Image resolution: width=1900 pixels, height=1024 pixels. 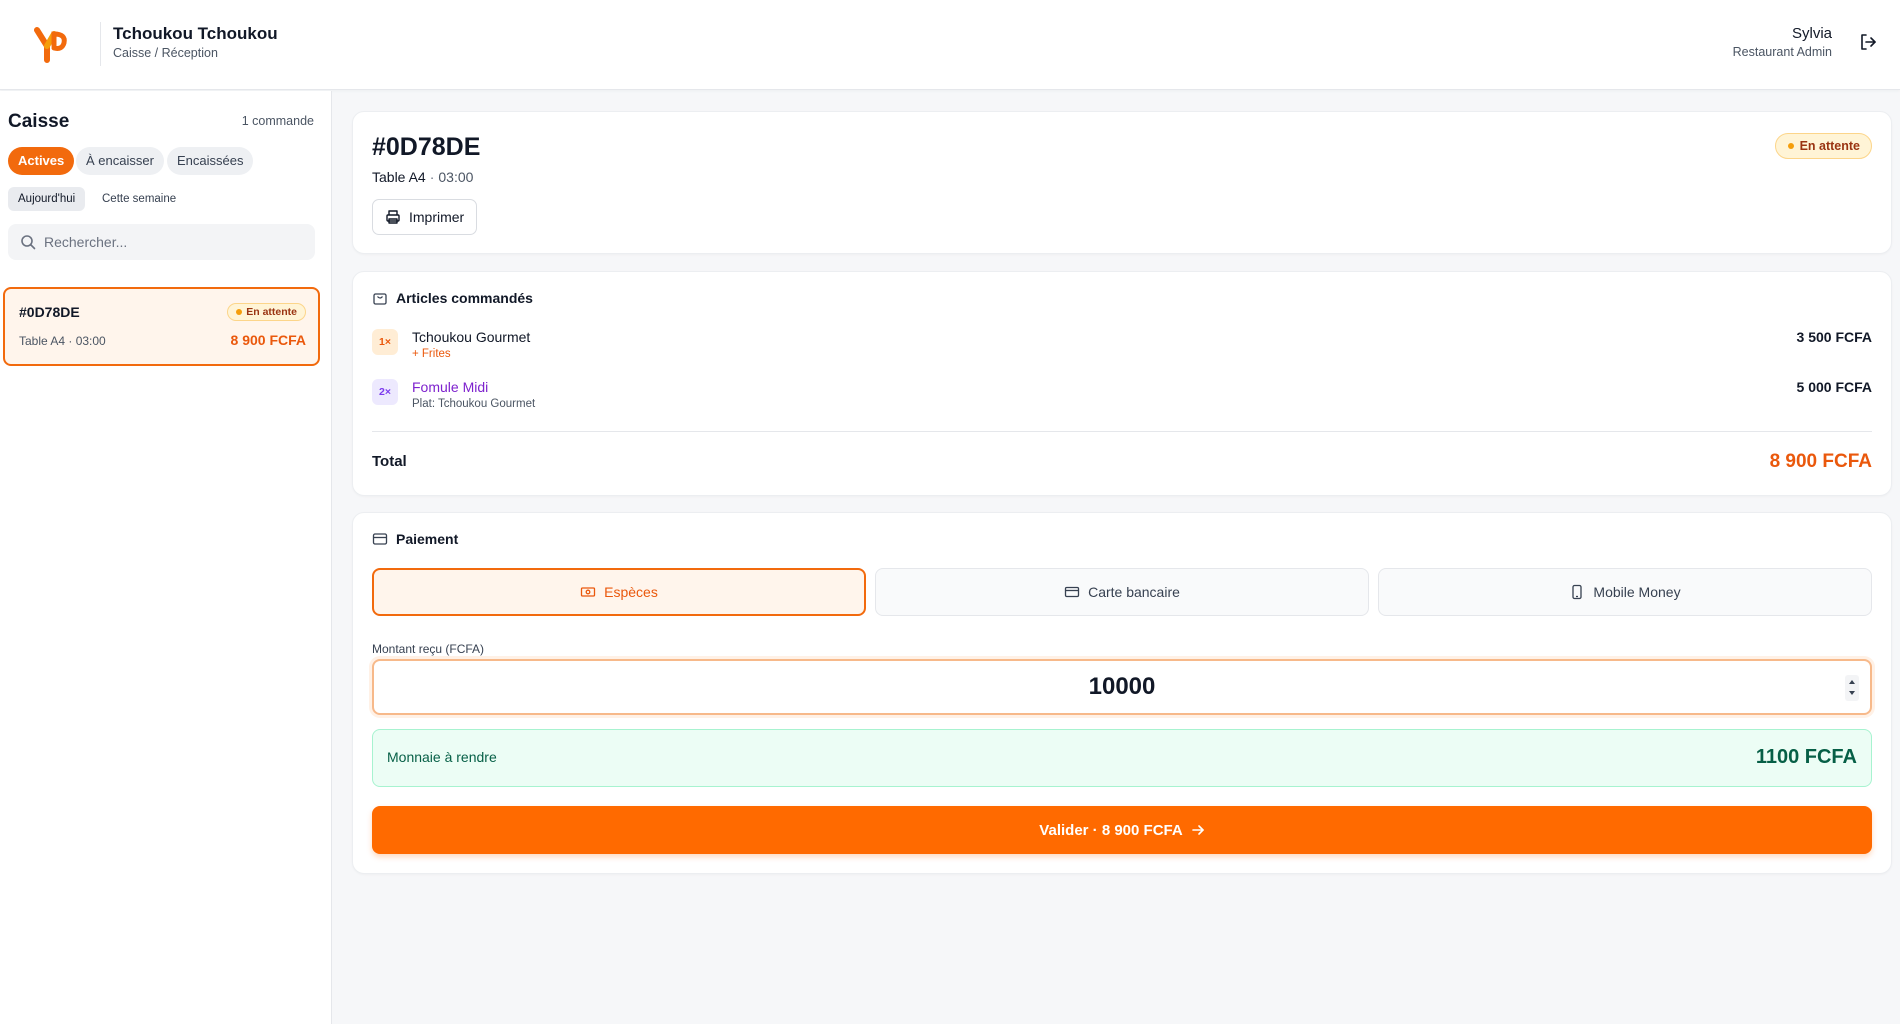 I want to click on status-badge: En attente, so click(x=266, y=312).